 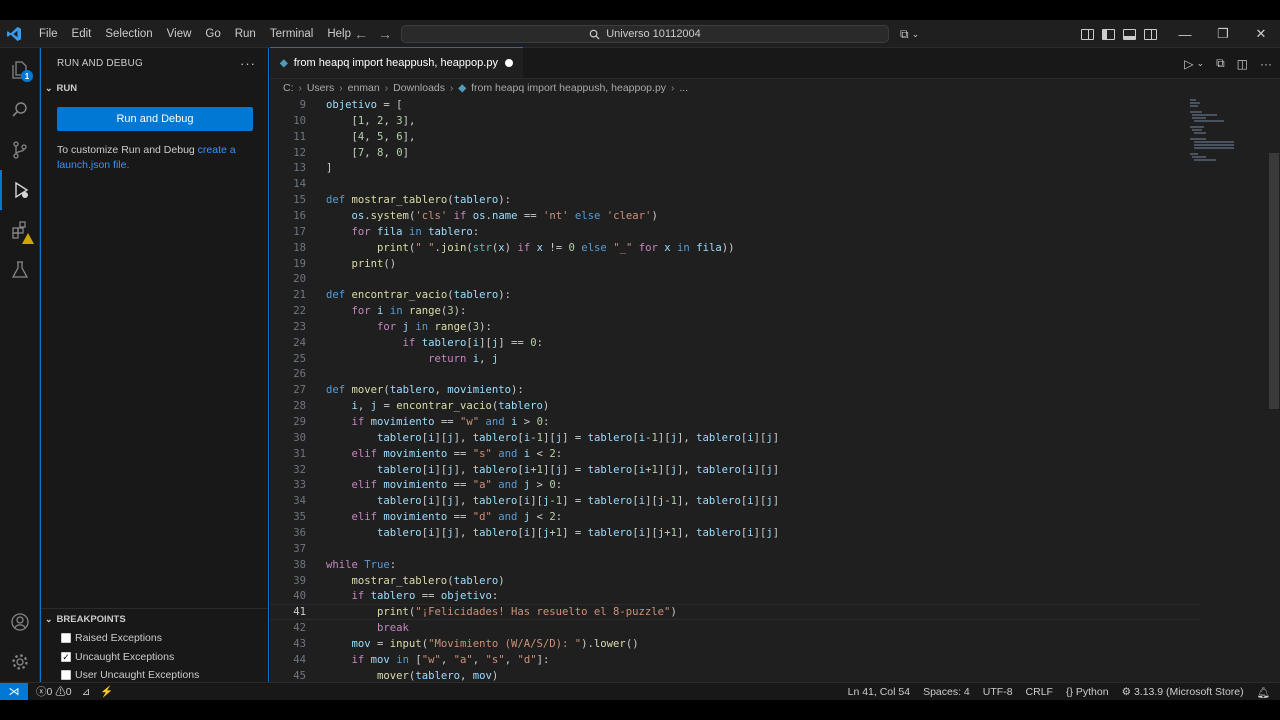 What do you see at coordinates (735, 422) in the screenshot?
I see `code-line: 29 if movimiento == "w" and i > 0:` at bounding box center [735, 422].